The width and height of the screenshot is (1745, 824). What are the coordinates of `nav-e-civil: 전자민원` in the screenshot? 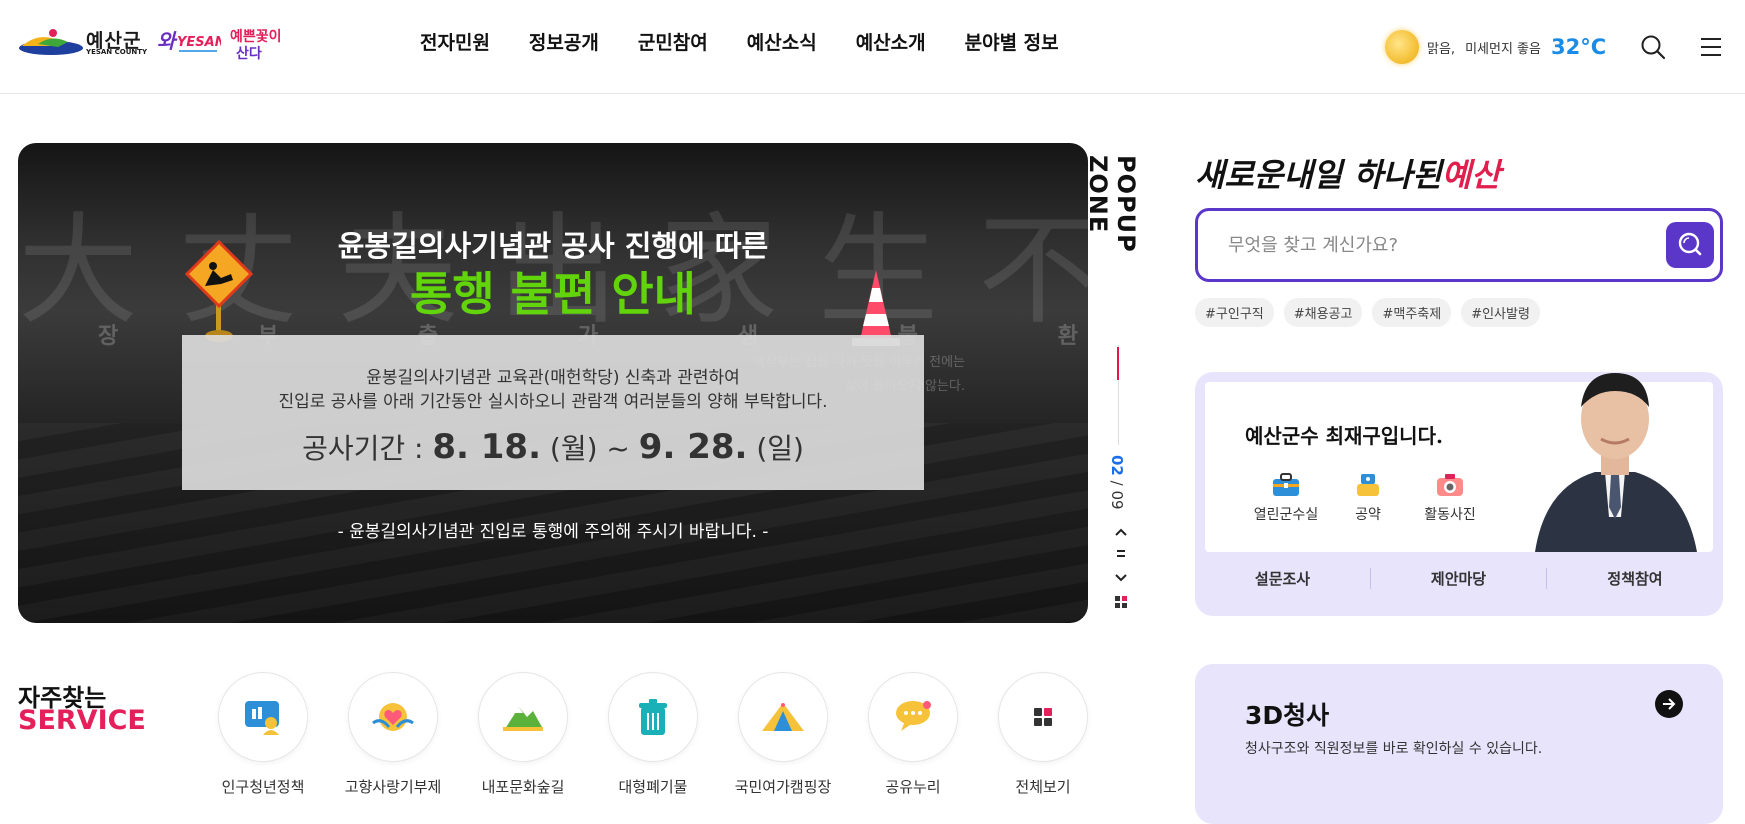 It's located at (455, 41).